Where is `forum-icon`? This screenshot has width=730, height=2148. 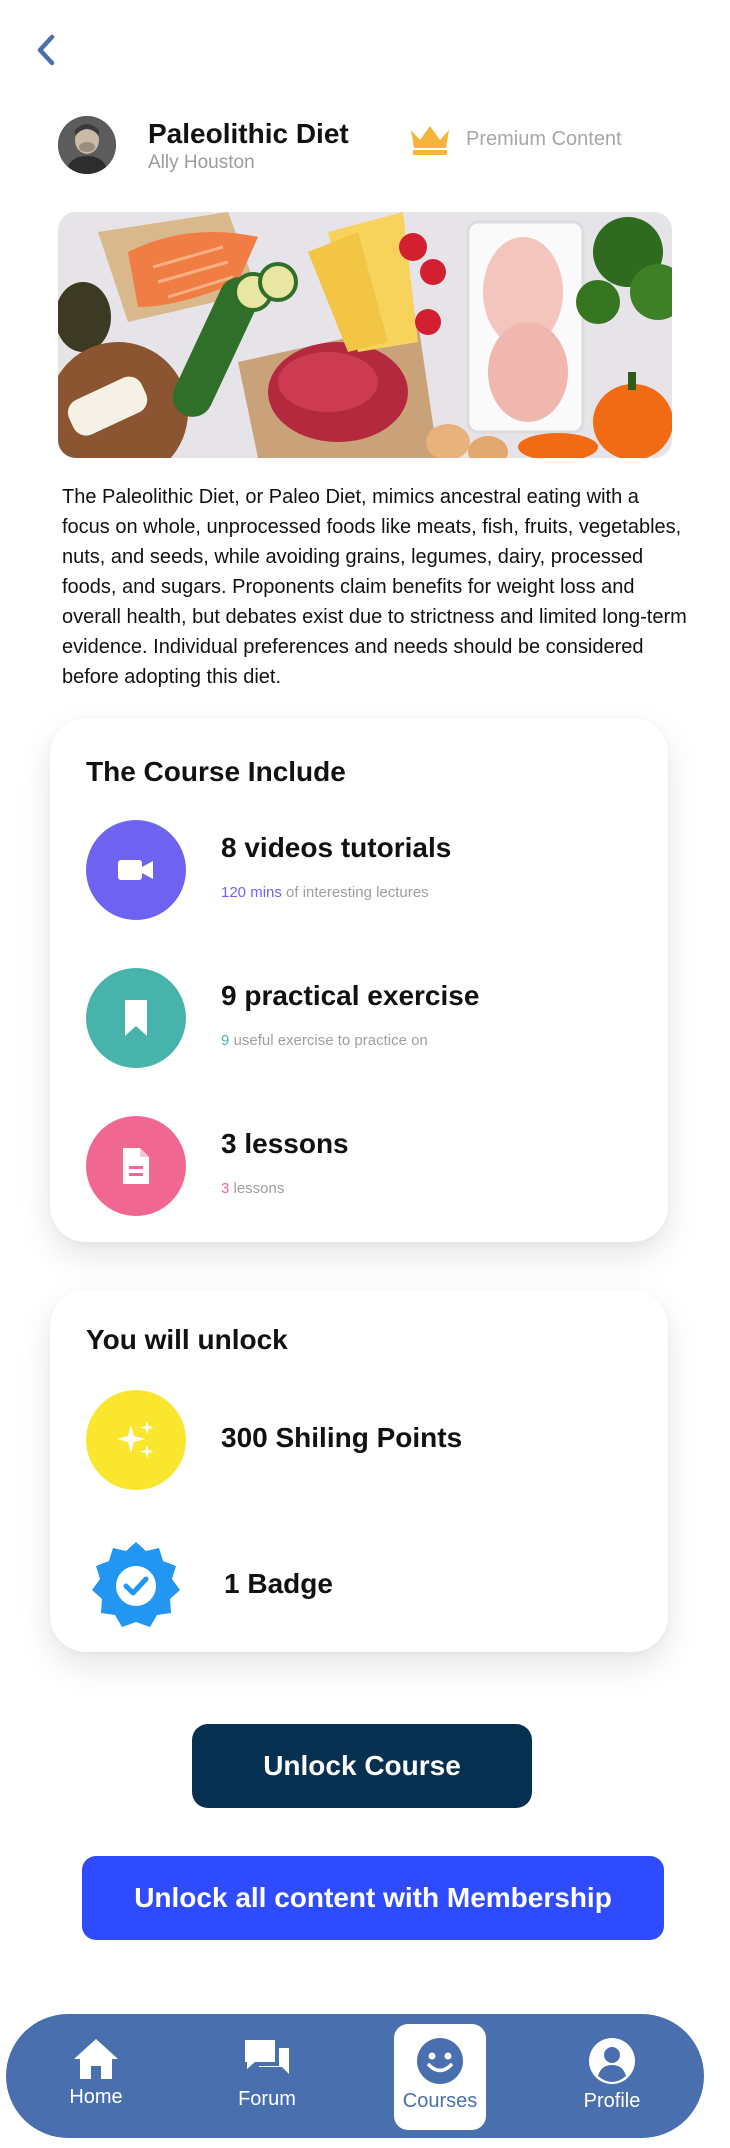 forum-icon is located at coordinates (267, 2057).